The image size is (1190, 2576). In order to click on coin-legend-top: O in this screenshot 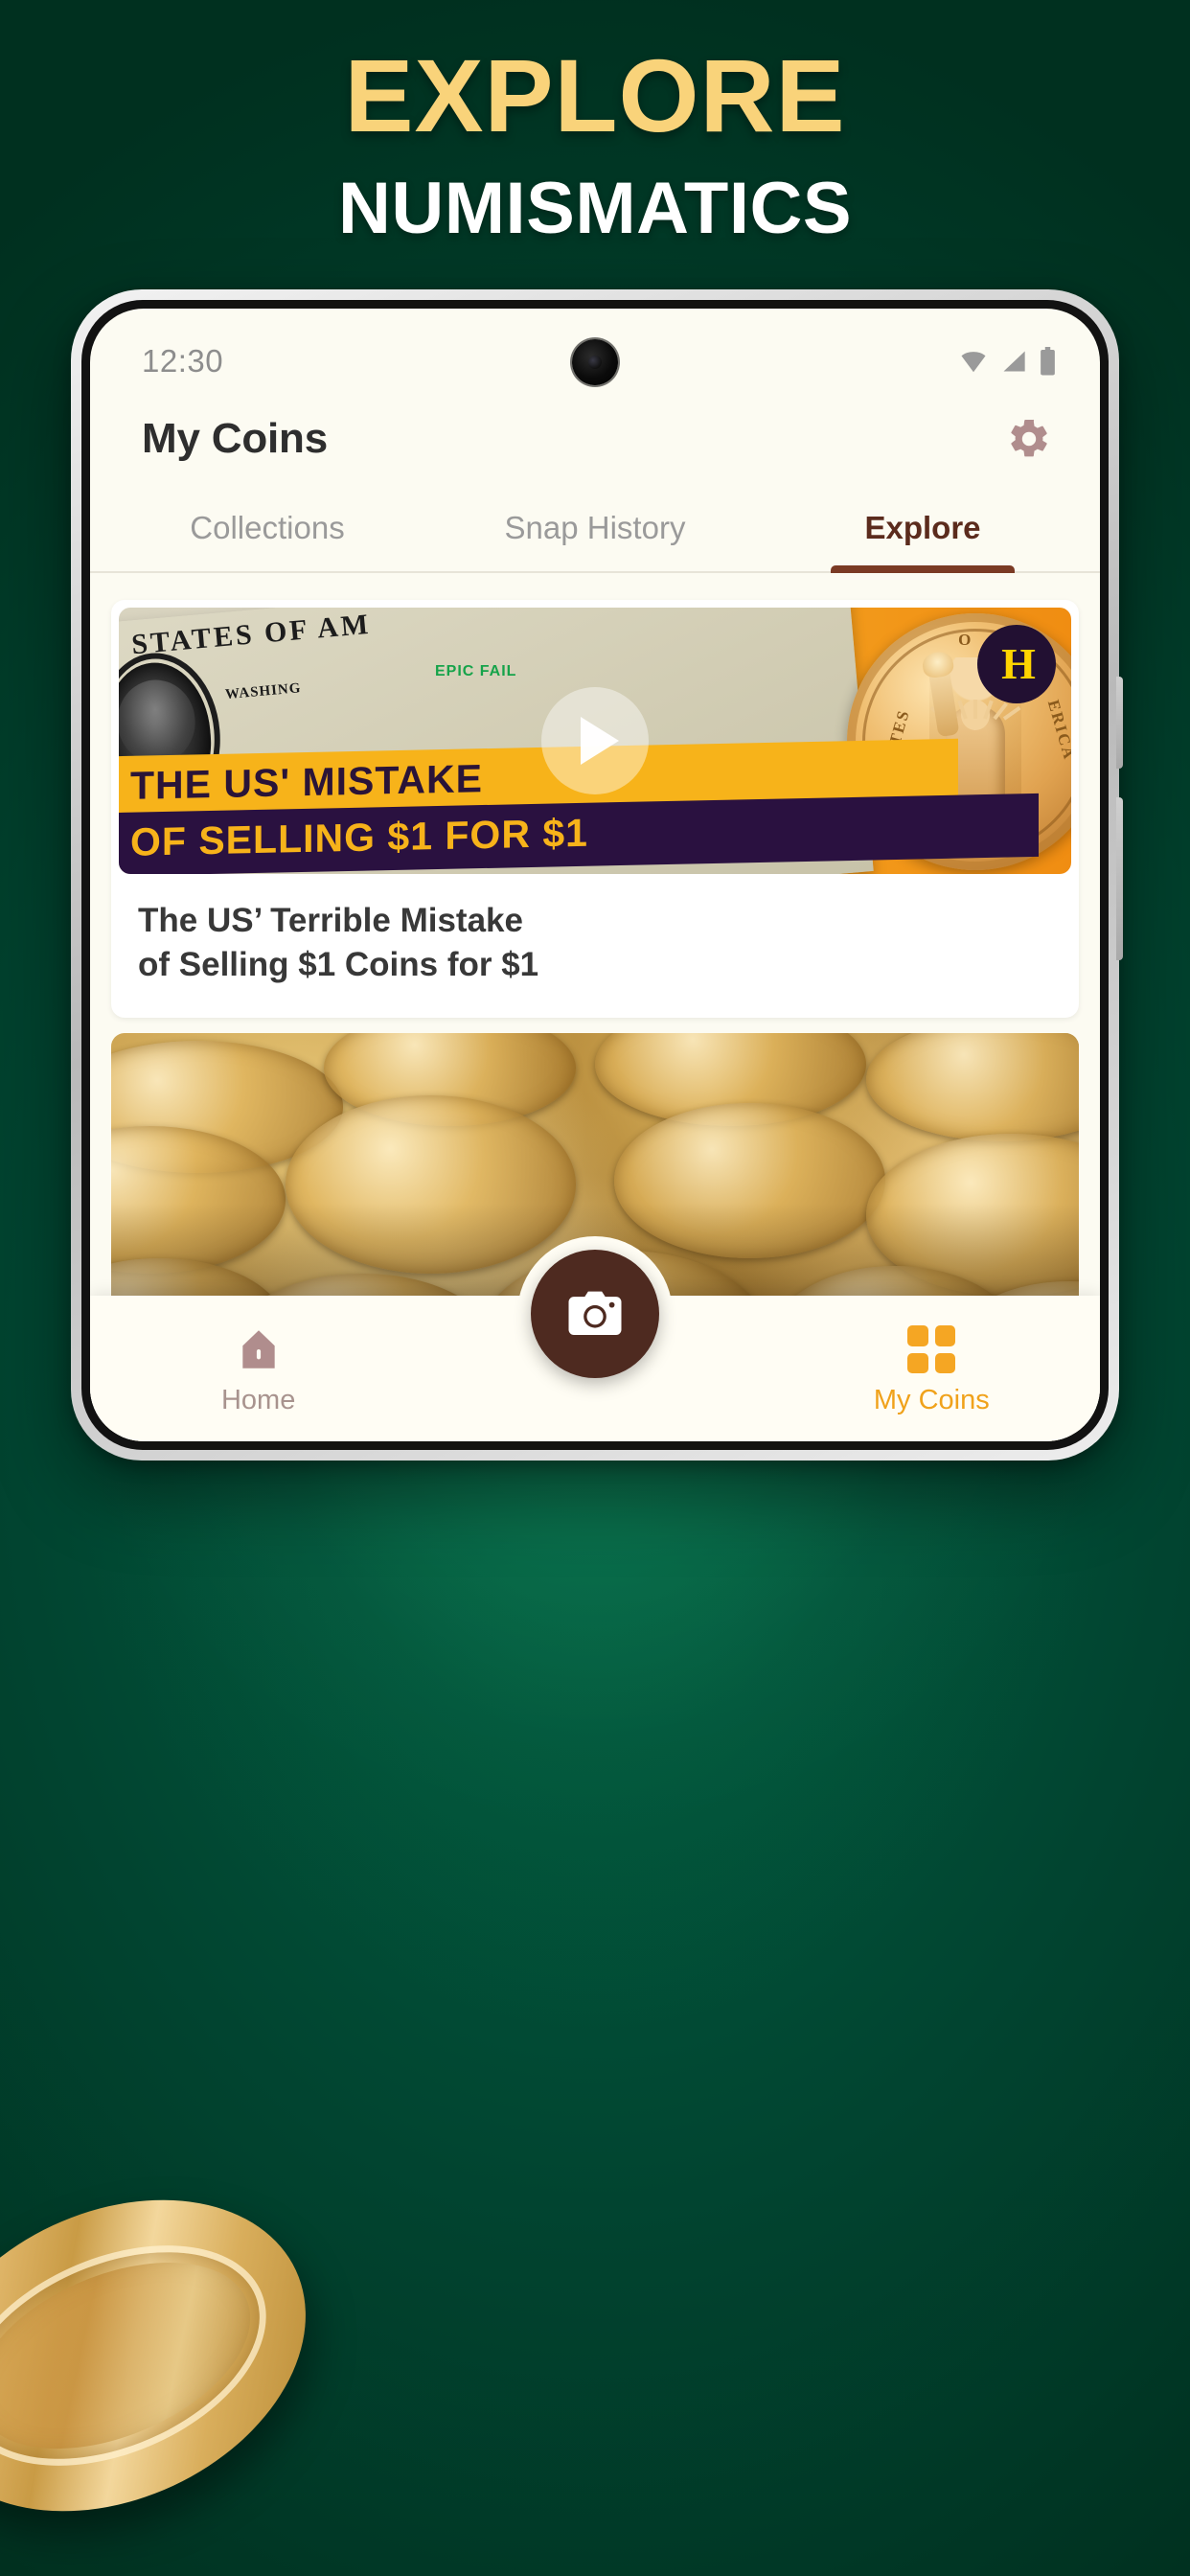, I will do `click(966, 640)`.